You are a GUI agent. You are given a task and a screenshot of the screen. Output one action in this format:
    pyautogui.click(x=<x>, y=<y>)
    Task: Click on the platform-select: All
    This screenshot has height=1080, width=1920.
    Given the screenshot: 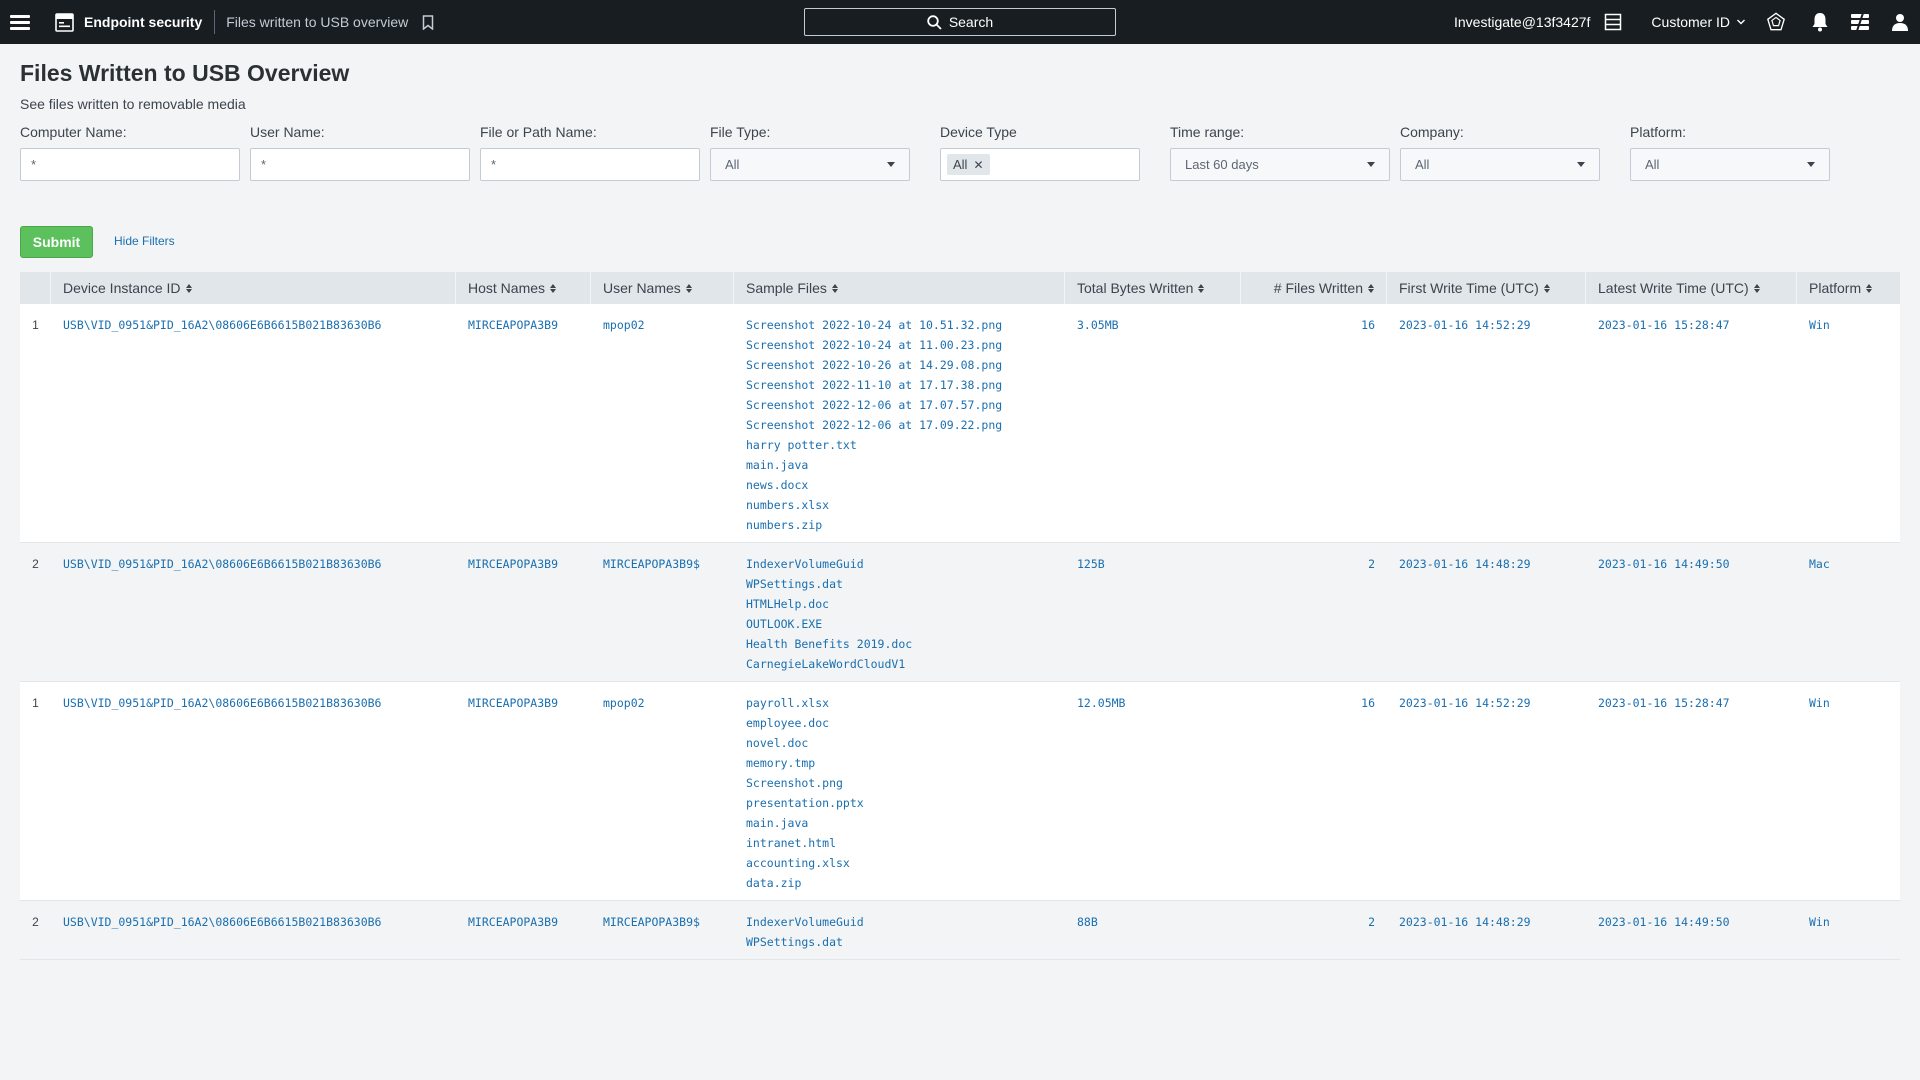 What is the action you would take?
    pyautogui.click(x=1730, y=164)
    